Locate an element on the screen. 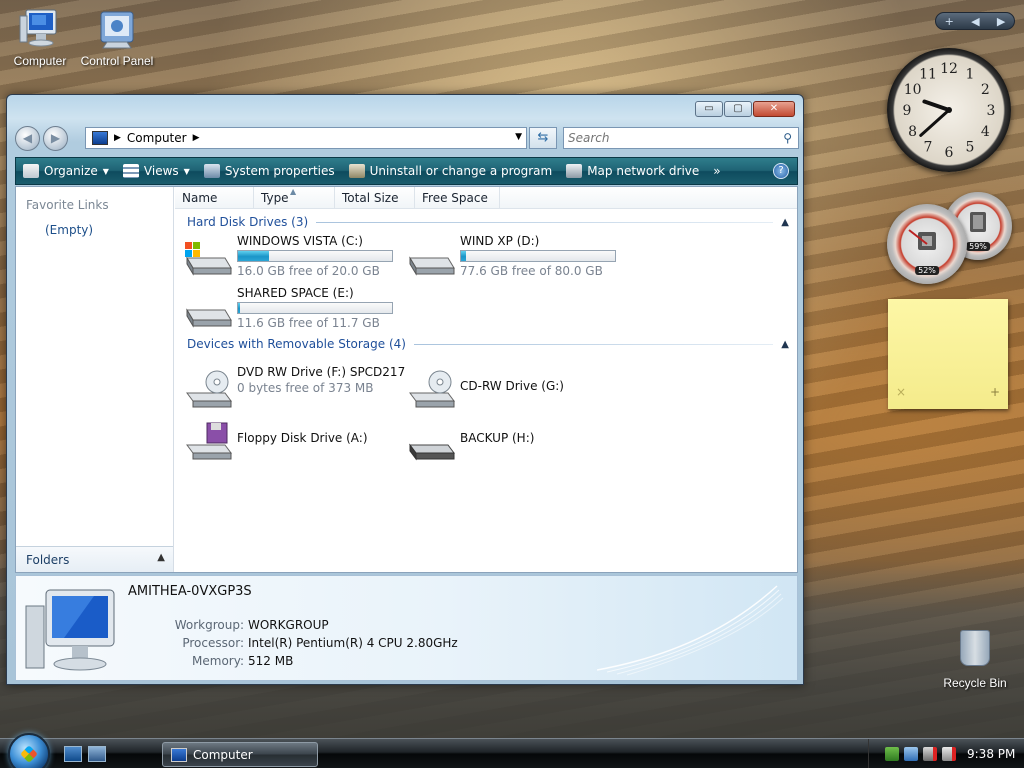 Image resolution: width=1024 pixels, height=768 pixels. clock-number: 2 is located at coordinates (985, 90).